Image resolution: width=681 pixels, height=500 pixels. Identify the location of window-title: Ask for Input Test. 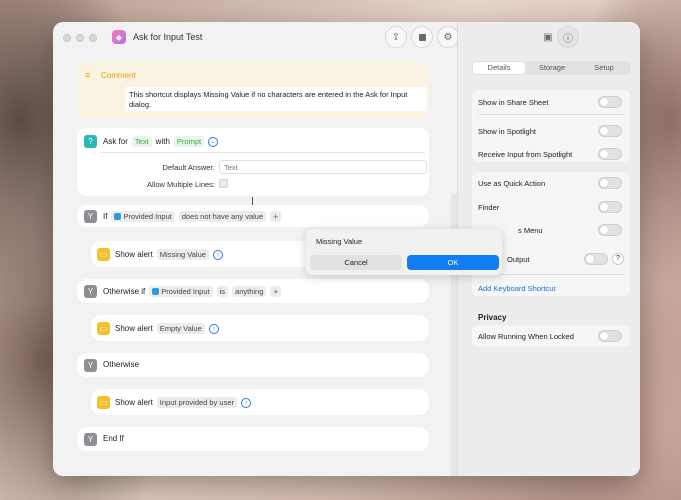
(168, 37).